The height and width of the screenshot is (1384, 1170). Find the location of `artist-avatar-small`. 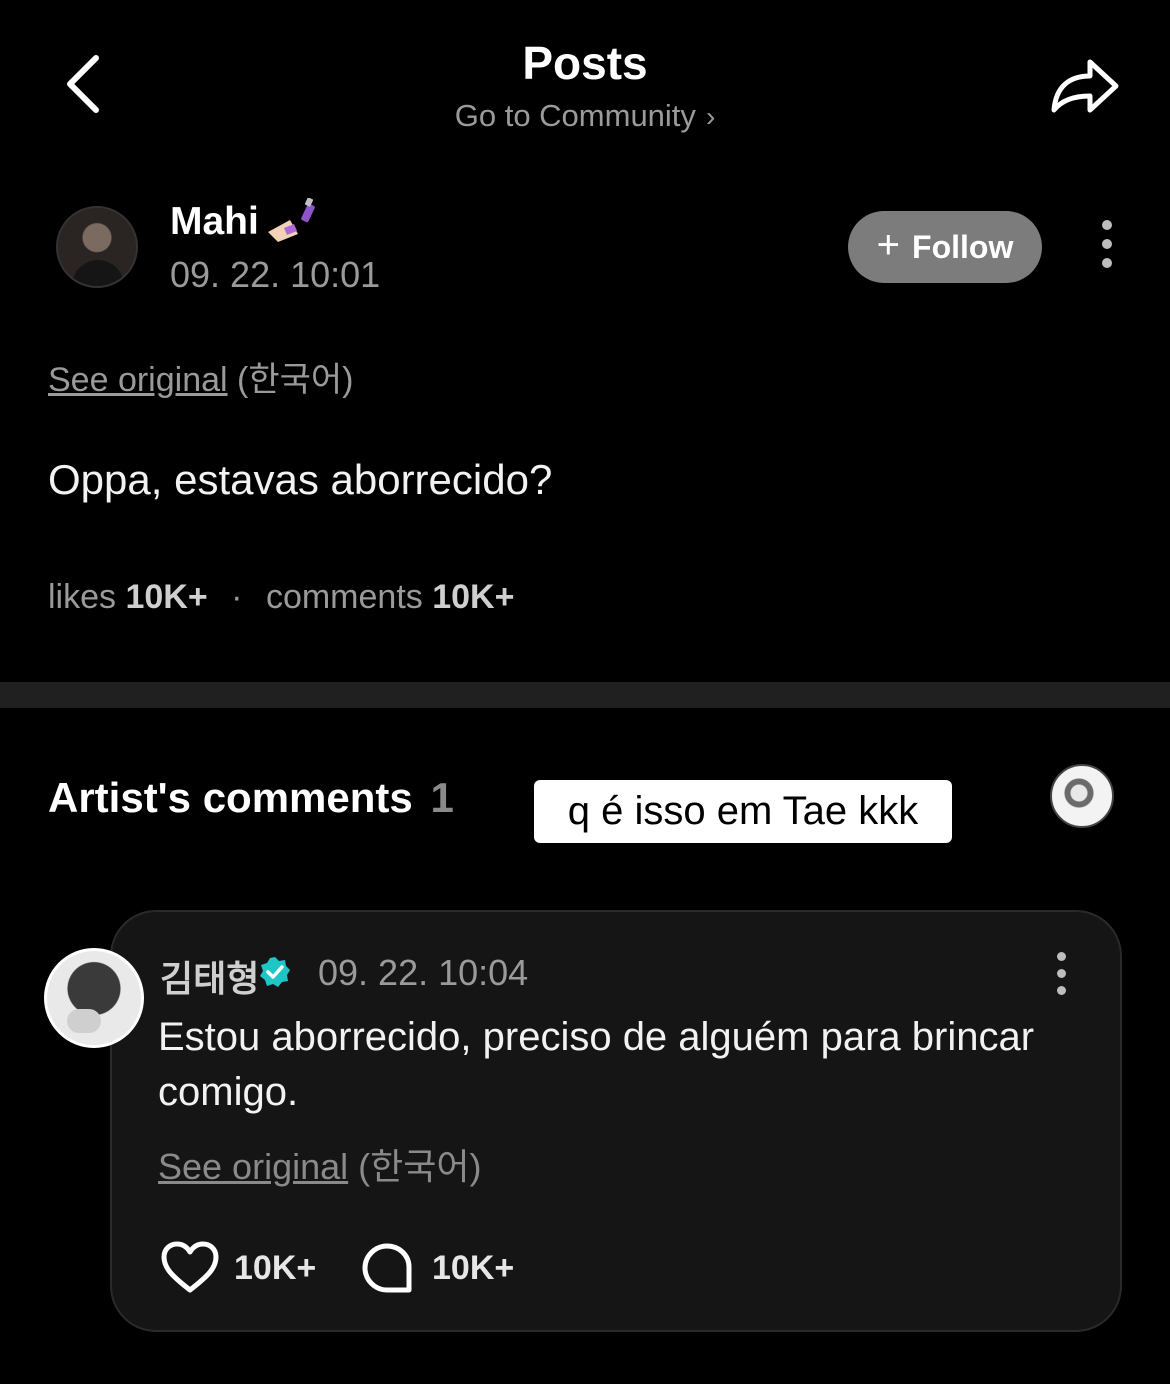

artist-avatar-small is located at coordinates (1082, 796).